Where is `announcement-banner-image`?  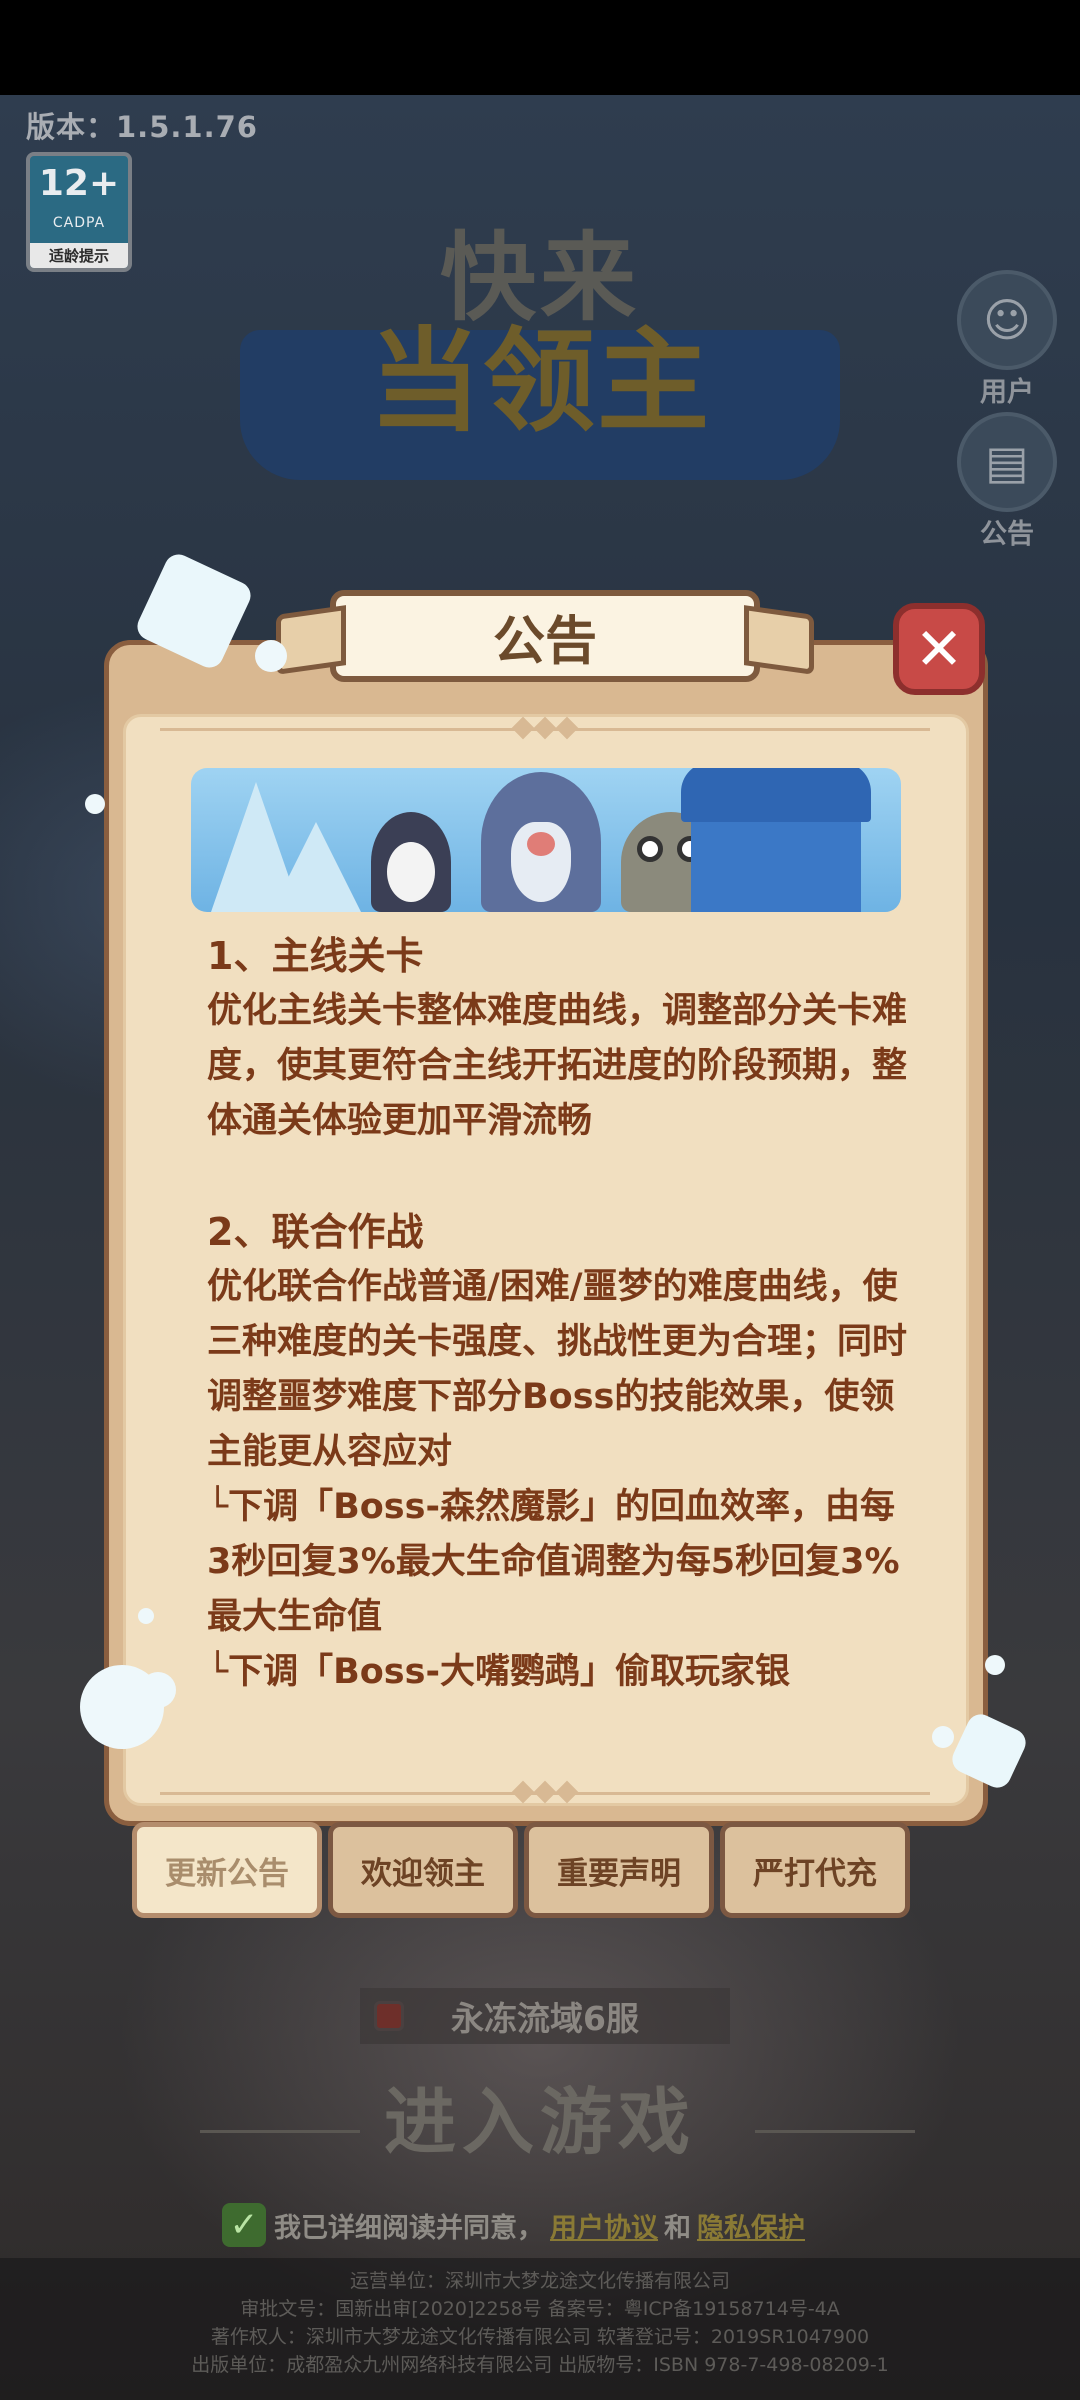
announcement-banner-image is located at coordinates (546, 840).